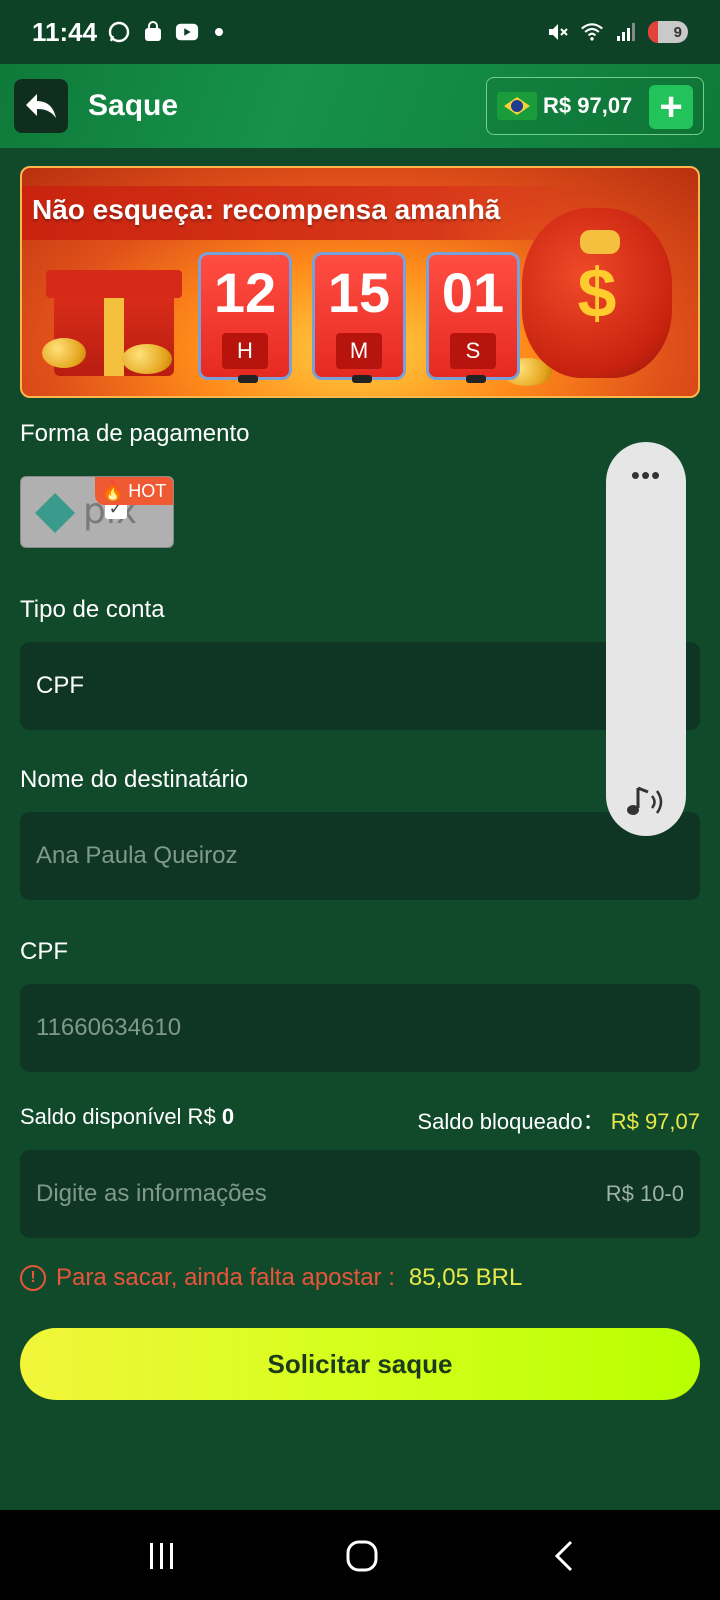 Image resolution: width=720 pixels, height=1600 pixels. Describe the element at coordinates (588, 105) in the screenshot. I see `balance-amount: R$ 97,07` at that location.